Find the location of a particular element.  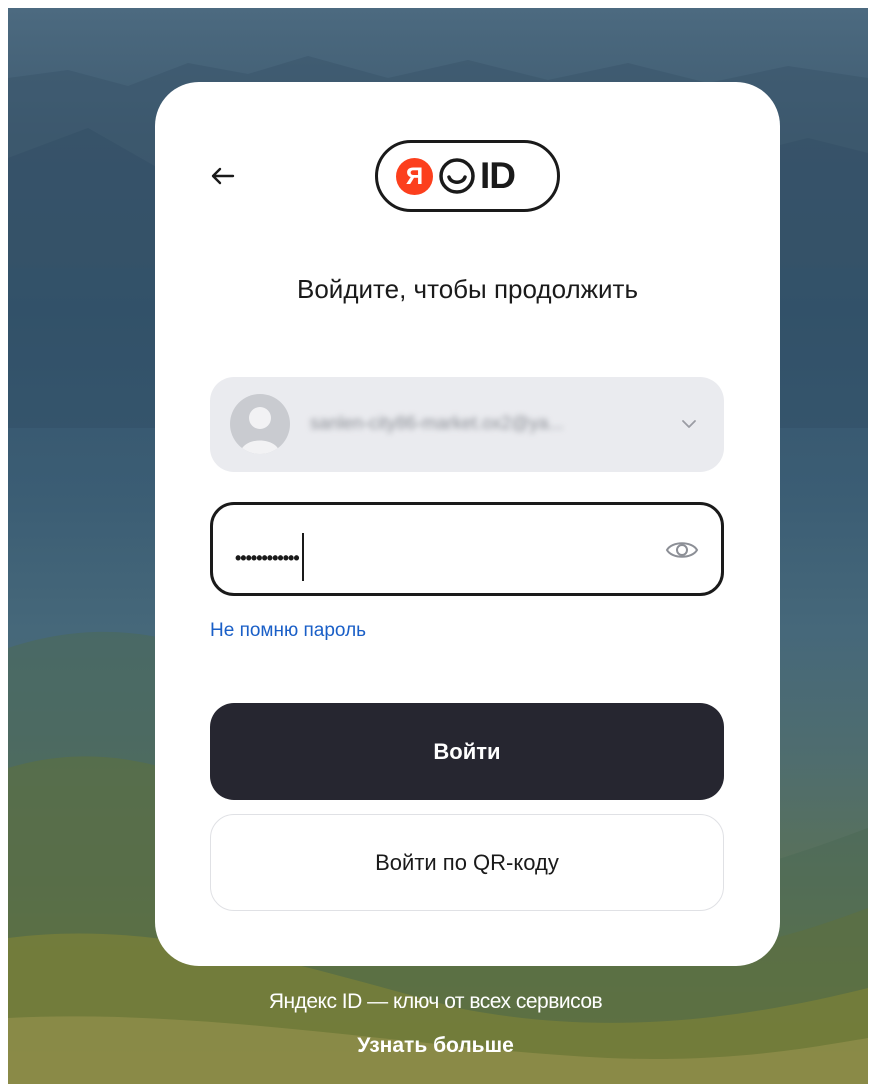

password-value: •••••••••••• is located at coordinates (269, 558).